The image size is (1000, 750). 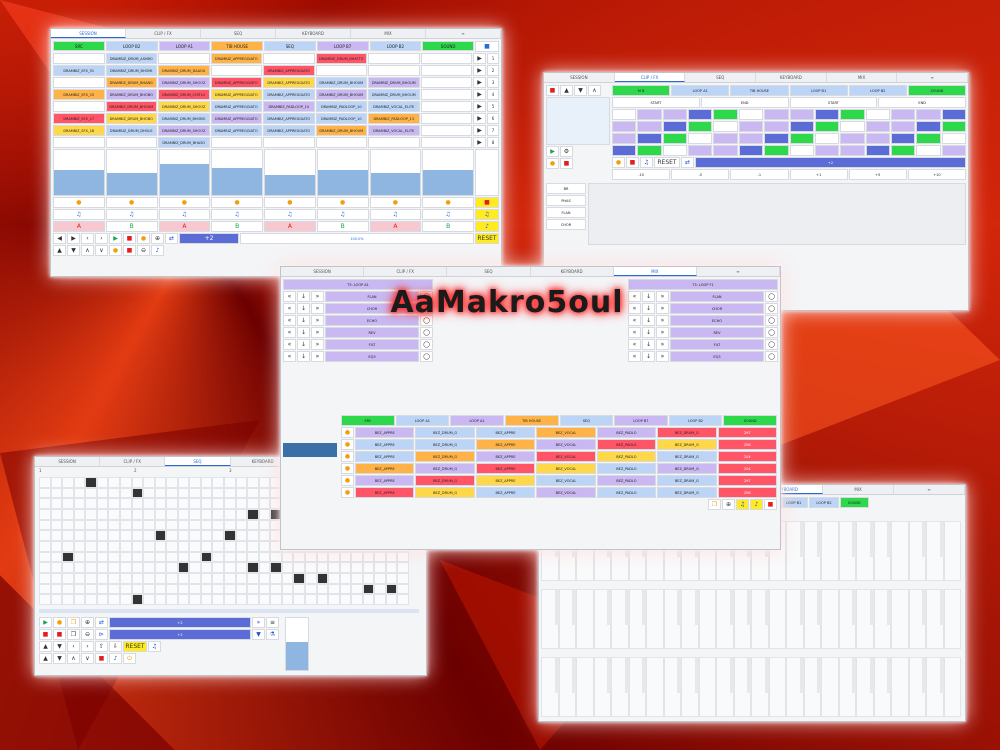 What do you see at coordinates (347, 456) in the screenshot?
I see `mute-icon: ●` at bounding box center [347, 456].